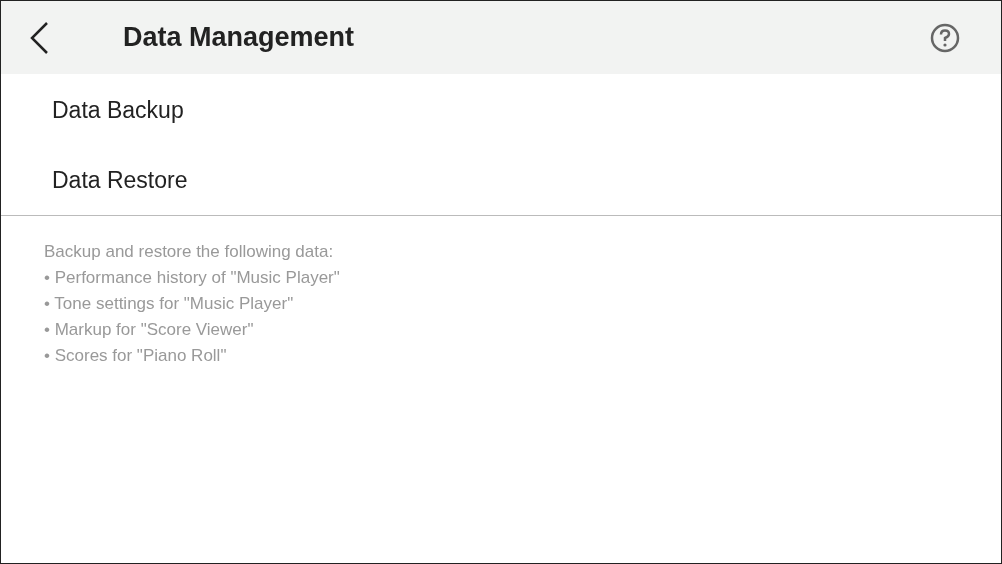 This screenshot has width=1002, height=564. What do you see at coordinates (501, 110) in the screenshot?
I see `menu-item: Data Backup` at bounding box center [501, 110].